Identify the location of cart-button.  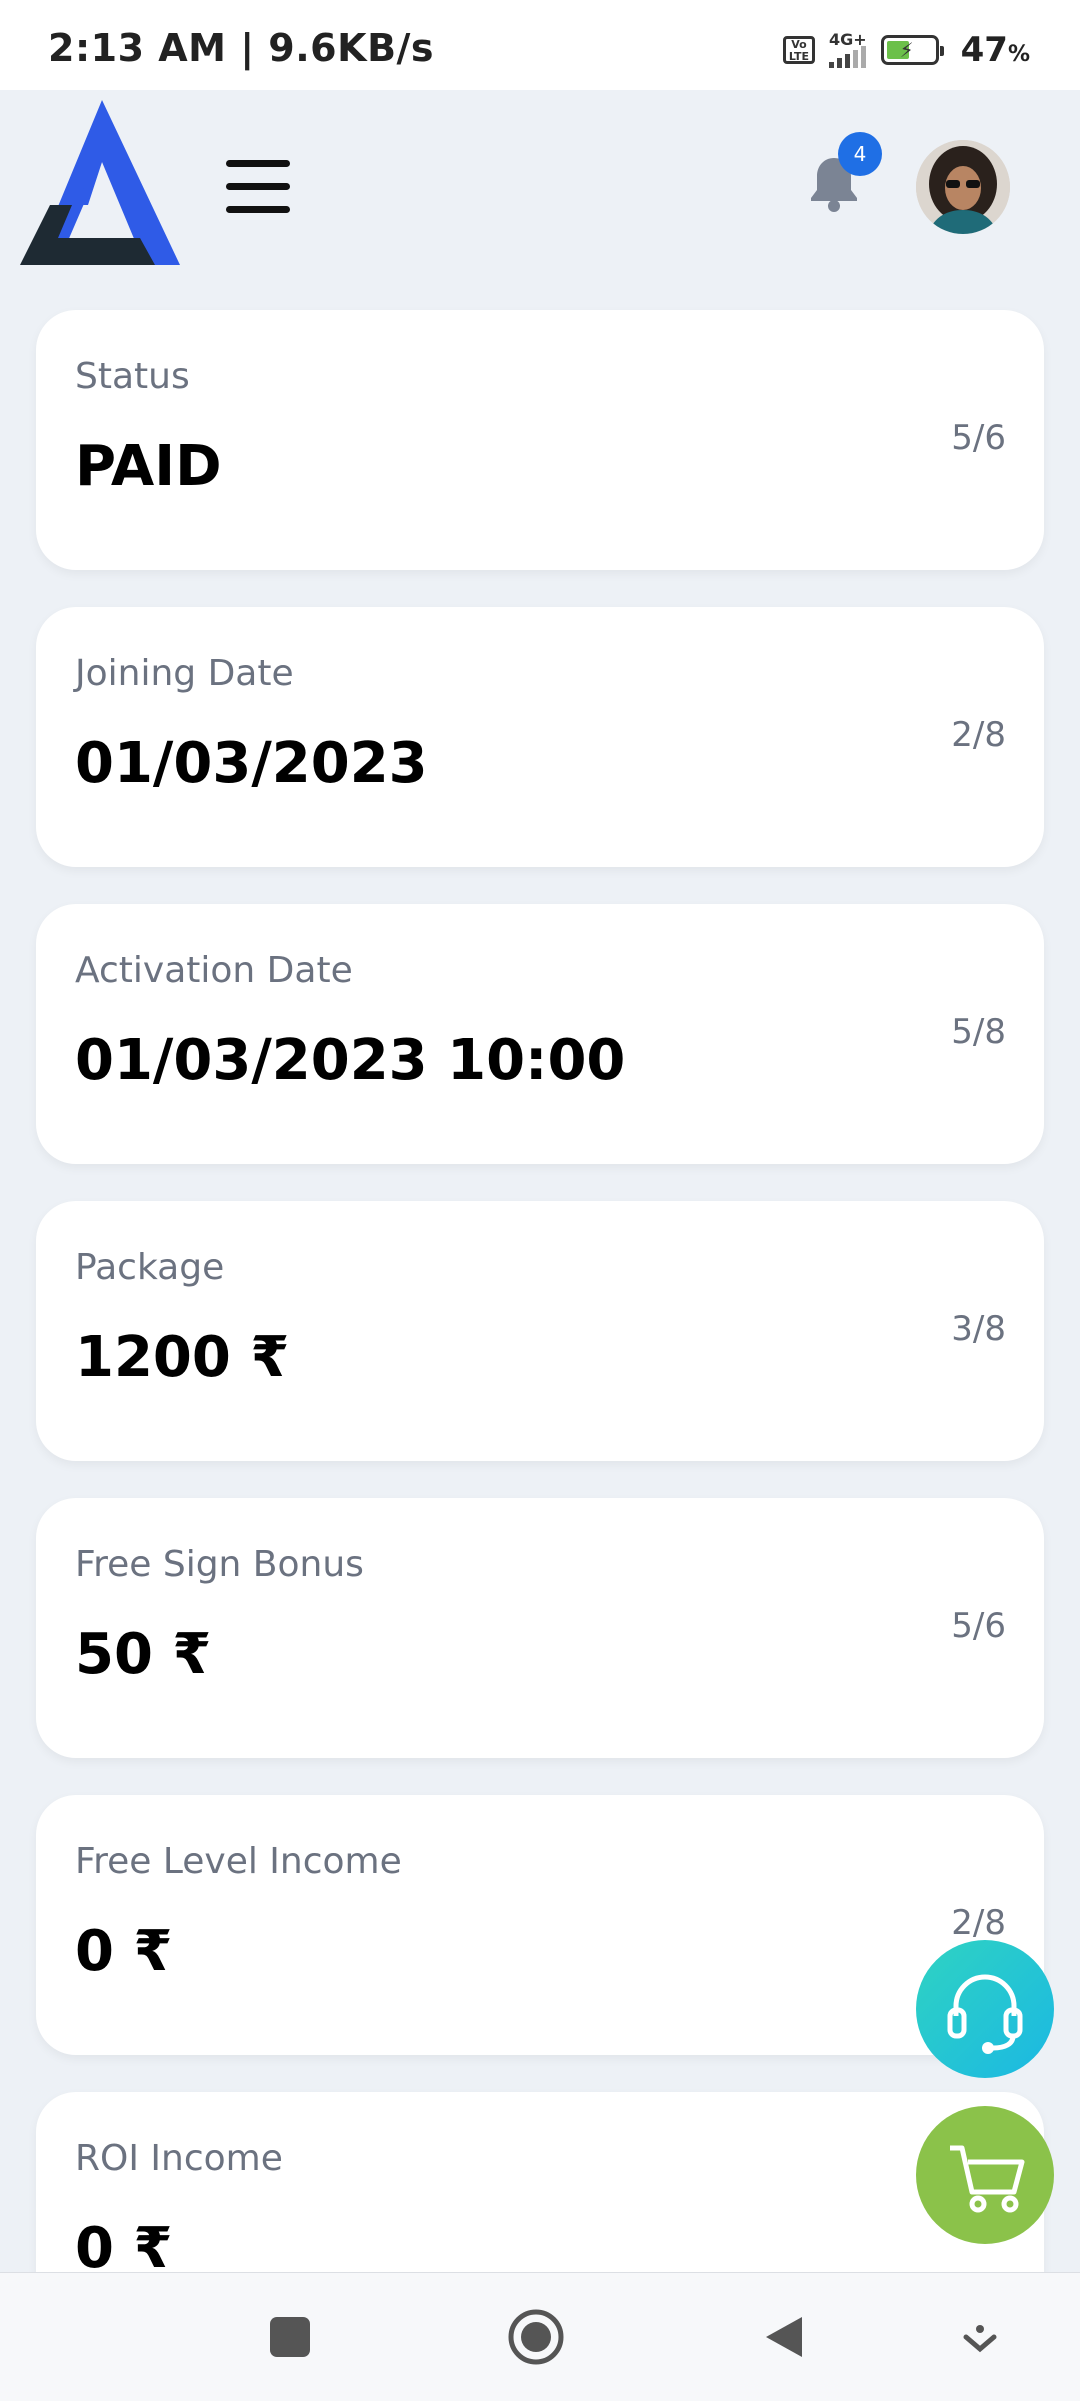
(985, 2175).